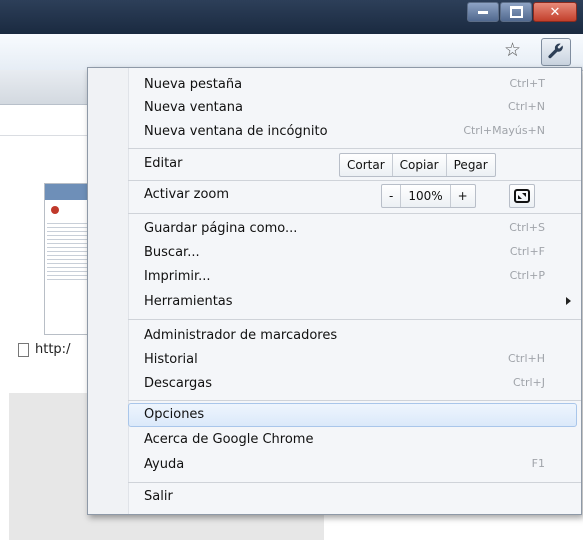 This screenshot has width=583, height=556. What do you see at coordinates (527, 275) in the screenshot?
I see `menu-item-shortcut: Ctrl+P` at bounding box center [527, 275].